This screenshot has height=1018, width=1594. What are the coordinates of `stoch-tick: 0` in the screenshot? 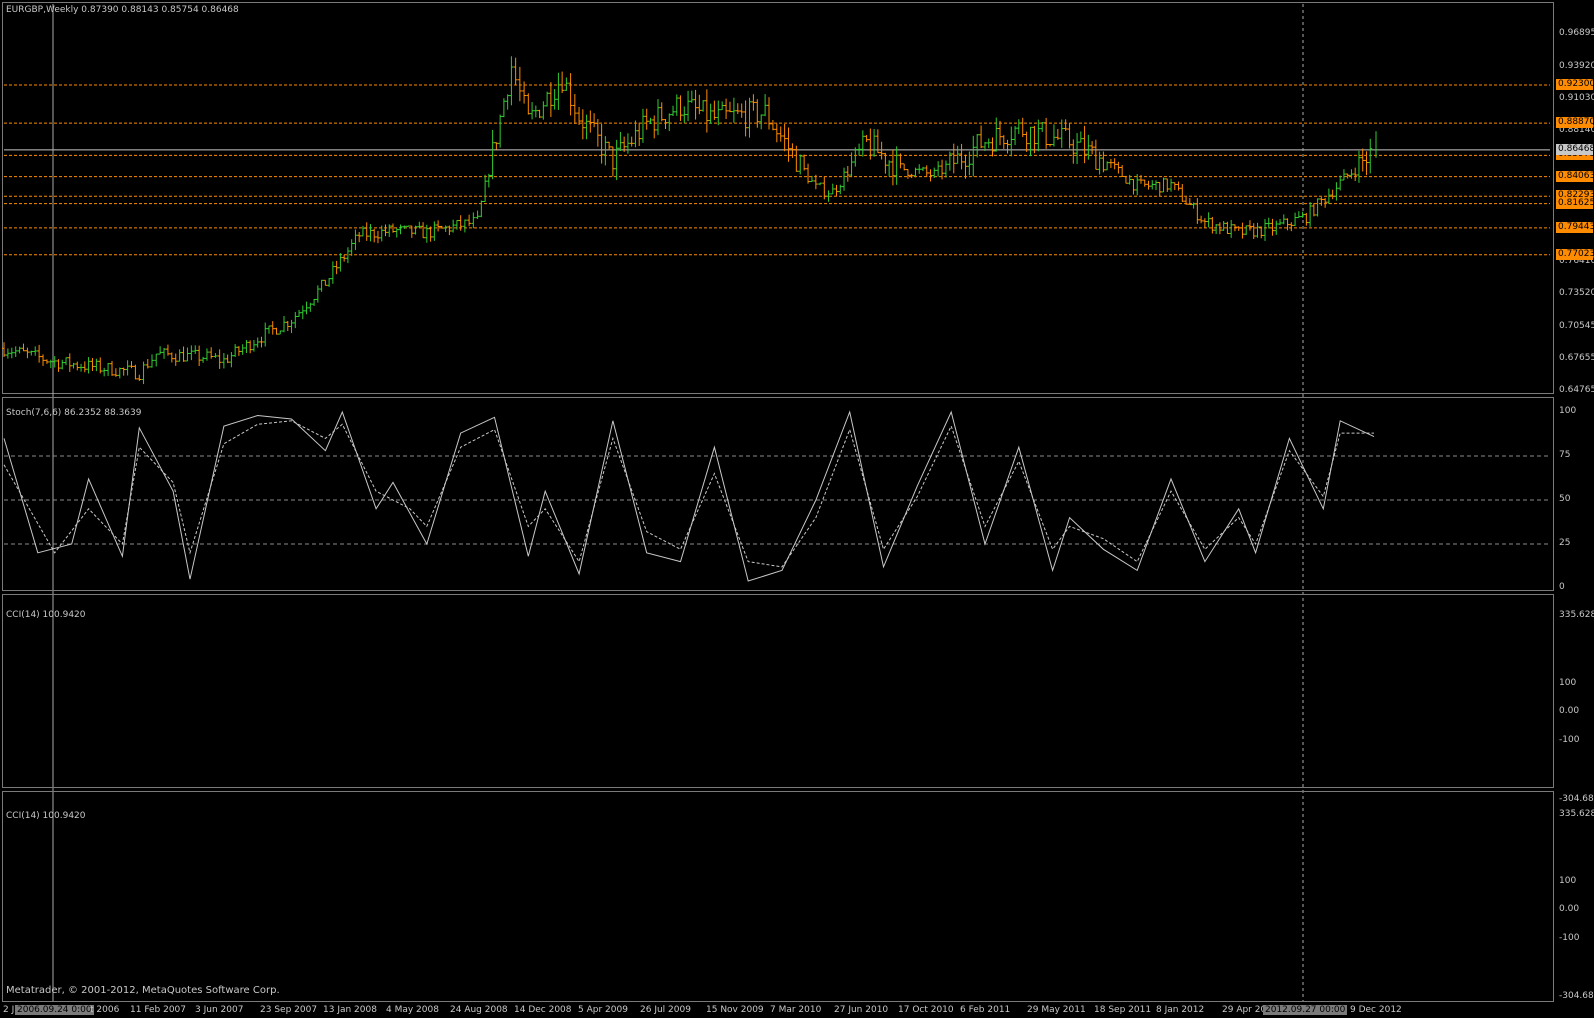 It's located at (1562, 587).